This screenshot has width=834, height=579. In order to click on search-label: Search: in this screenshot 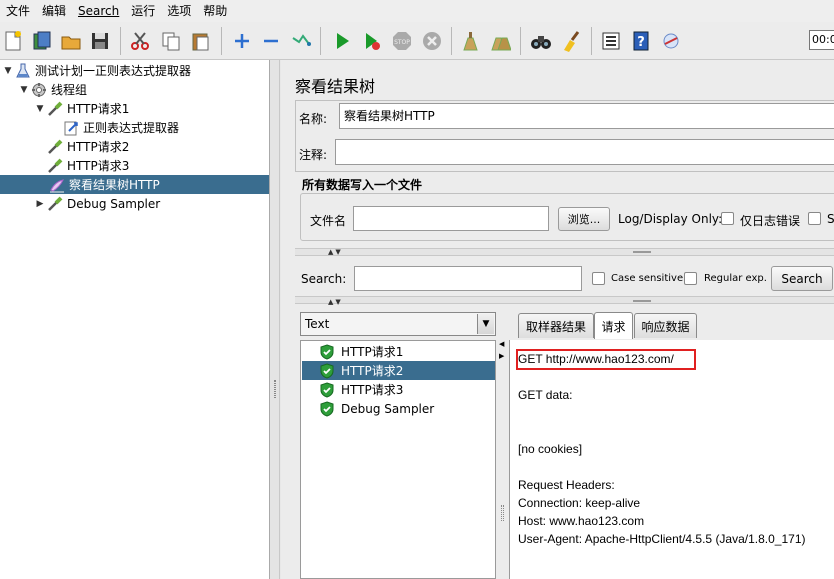, I will do `click(324, 279)`.